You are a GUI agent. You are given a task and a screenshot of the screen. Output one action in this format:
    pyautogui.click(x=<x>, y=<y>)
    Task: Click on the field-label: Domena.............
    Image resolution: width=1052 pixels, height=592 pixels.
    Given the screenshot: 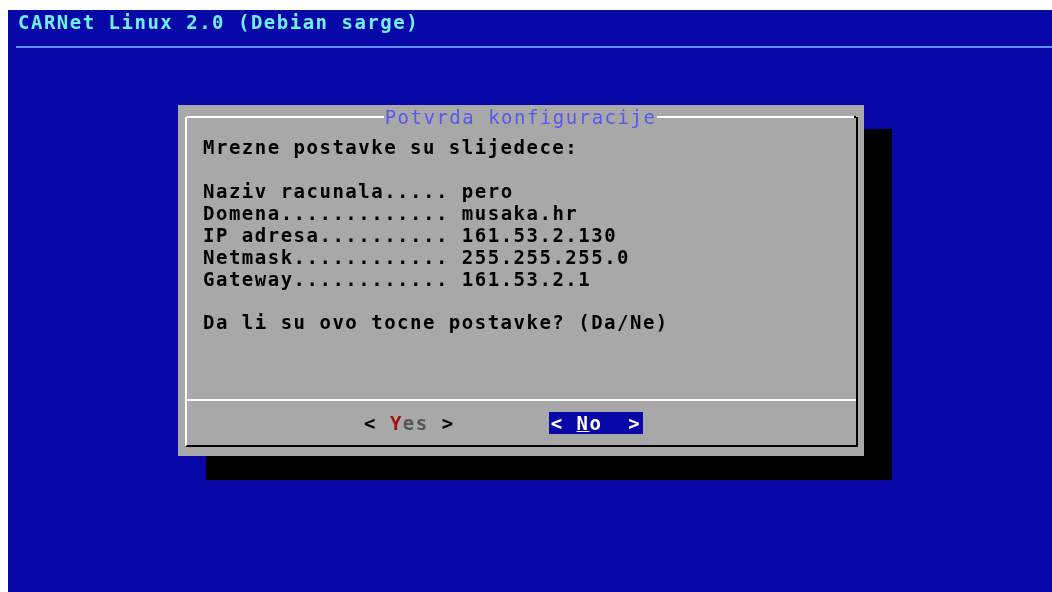 What is the action you would take?
    pyautogui.click(x=326, y=213)
    